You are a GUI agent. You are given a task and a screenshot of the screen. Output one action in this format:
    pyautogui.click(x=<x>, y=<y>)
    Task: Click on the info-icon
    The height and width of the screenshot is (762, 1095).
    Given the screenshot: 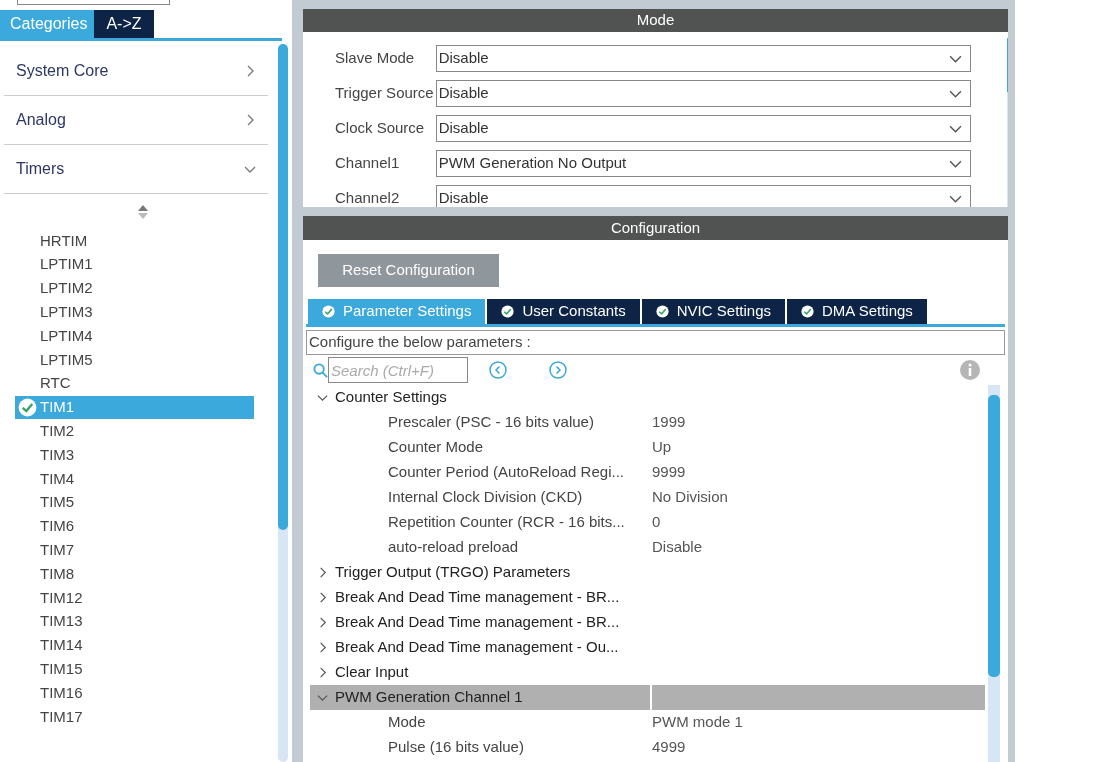 What is the action you would take?
    pyautogui.click(x=970, y=370)
    